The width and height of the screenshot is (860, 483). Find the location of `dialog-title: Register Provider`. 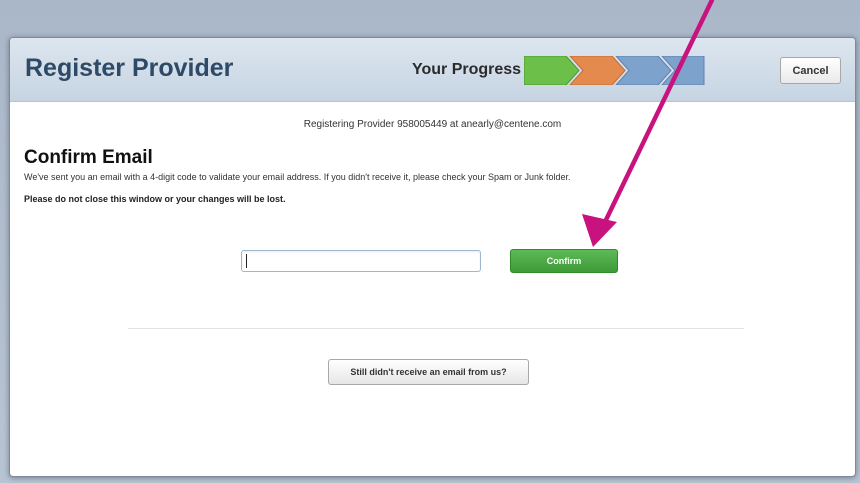

dialog-title: Register Provider is located at coordinates (129, 68).